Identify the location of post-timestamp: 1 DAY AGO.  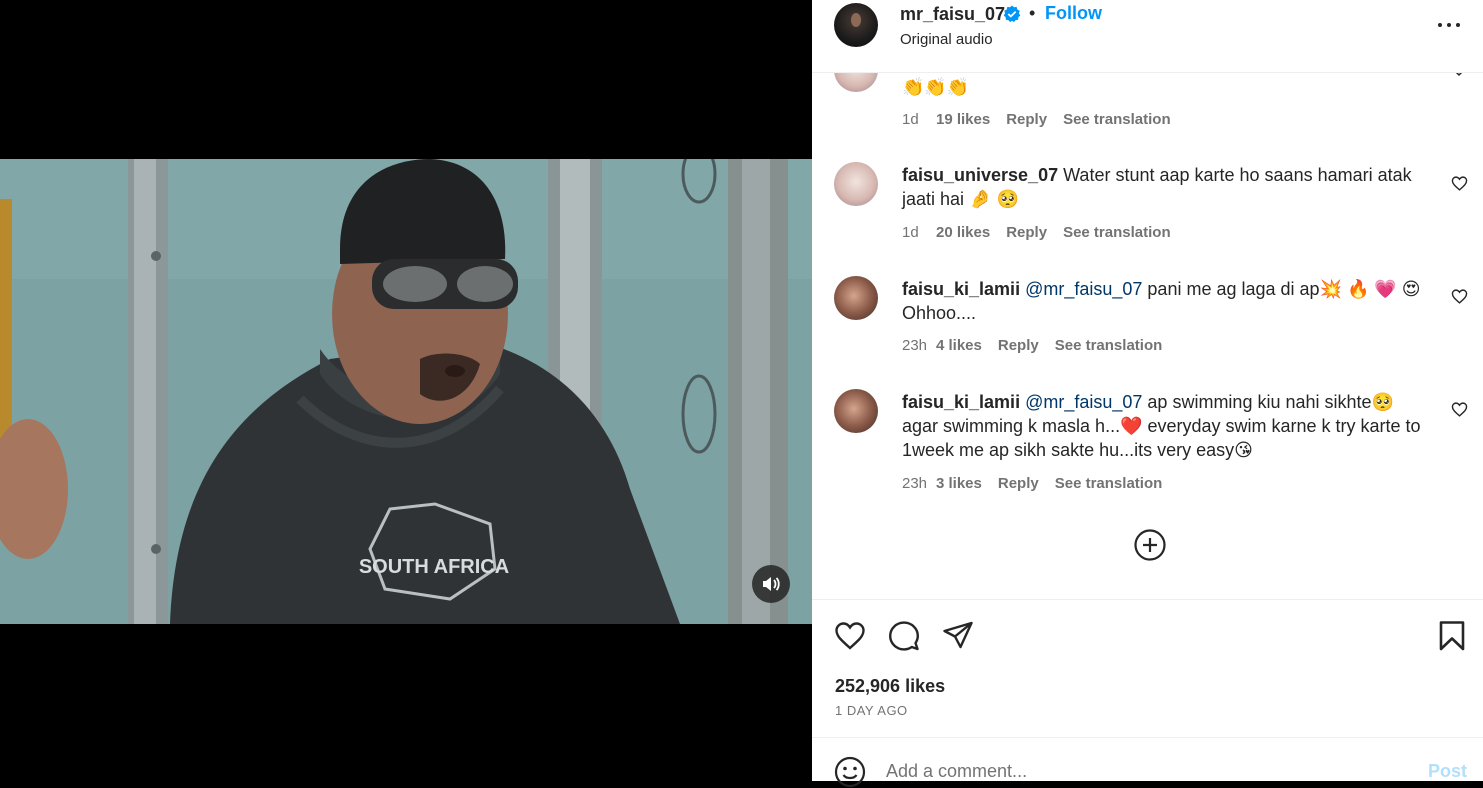
(871, 710).